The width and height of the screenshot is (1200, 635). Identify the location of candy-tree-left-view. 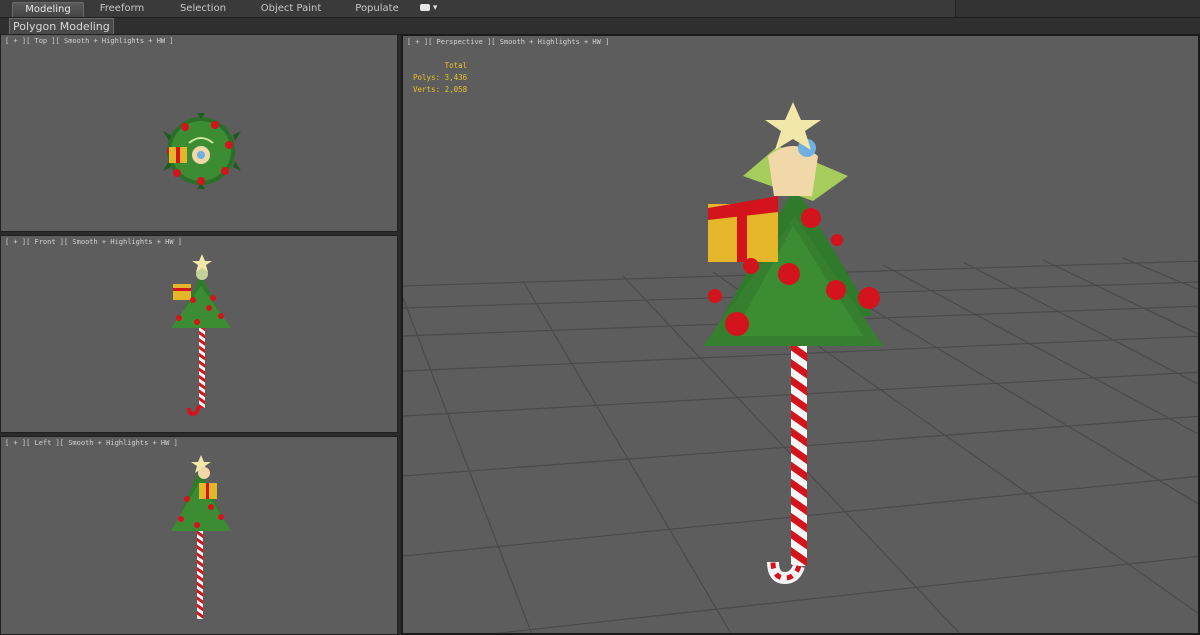
(201, 537).